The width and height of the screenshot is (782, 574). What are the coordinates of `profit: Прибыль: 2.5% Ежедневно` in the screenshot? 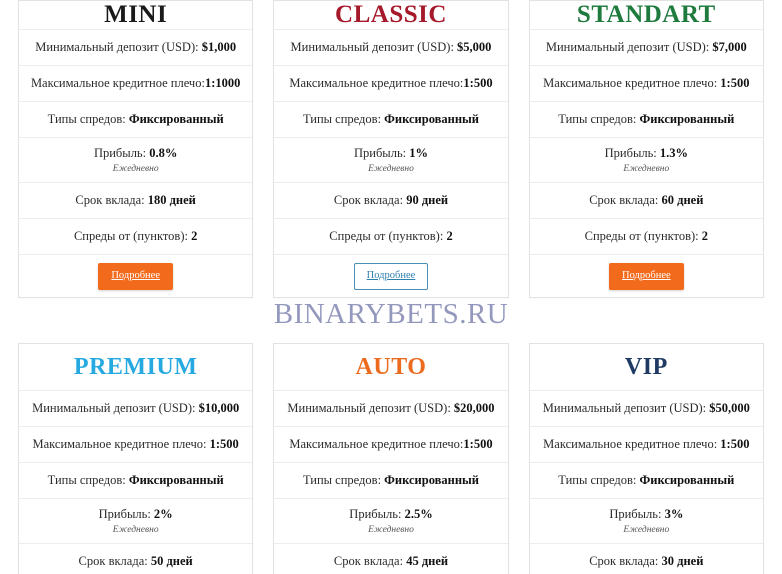 It's located at (391, 521).